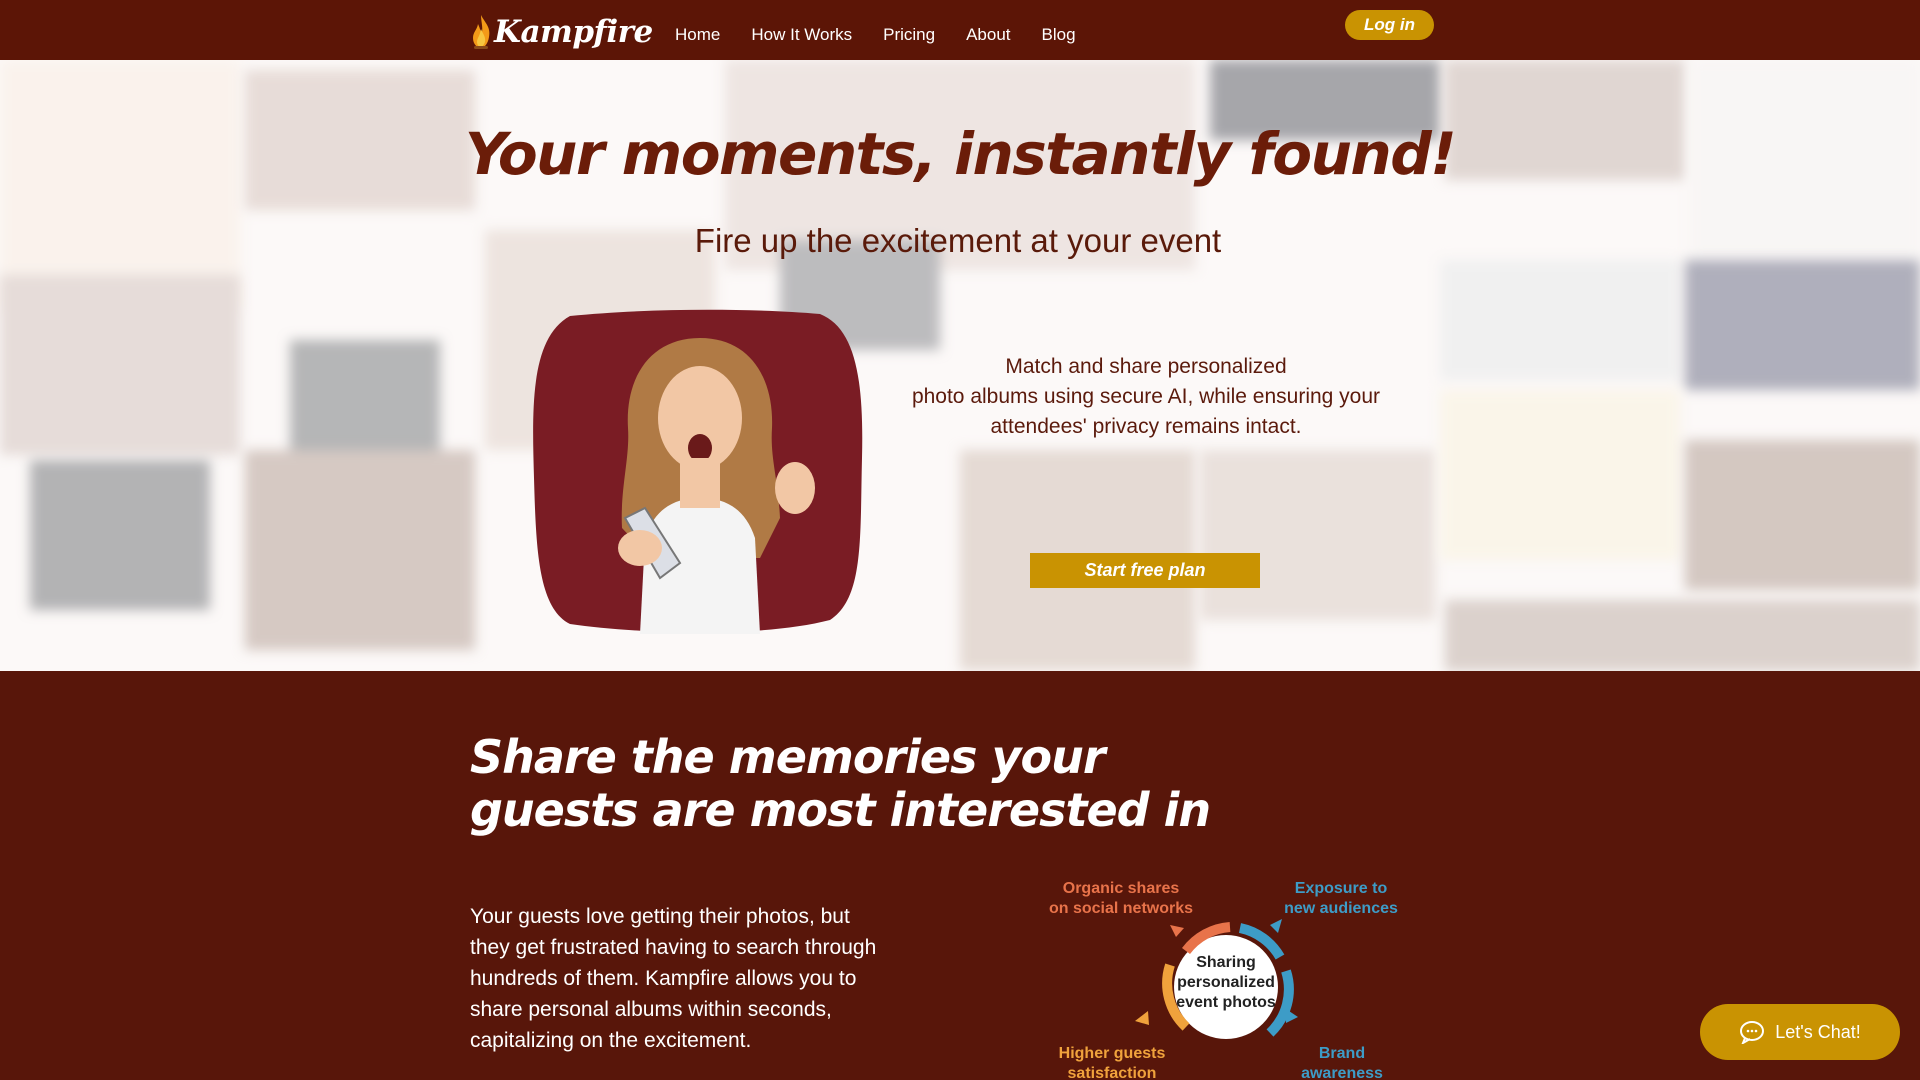 Image resolution: width=1920 pixels, height=1080 pixels. I want to click on diagram-center-line: Sharing, so click(1226, 962).